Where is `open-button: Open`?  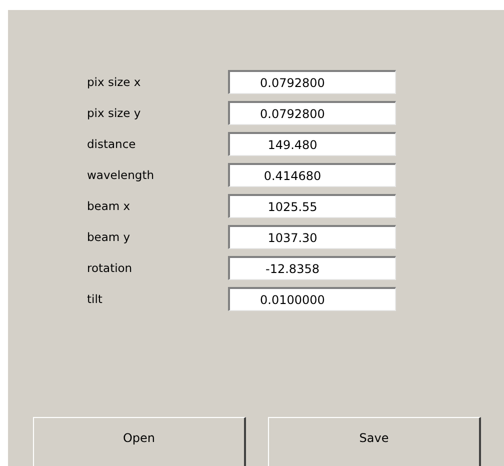
open-button: Open is located at coordinates (139, 441).